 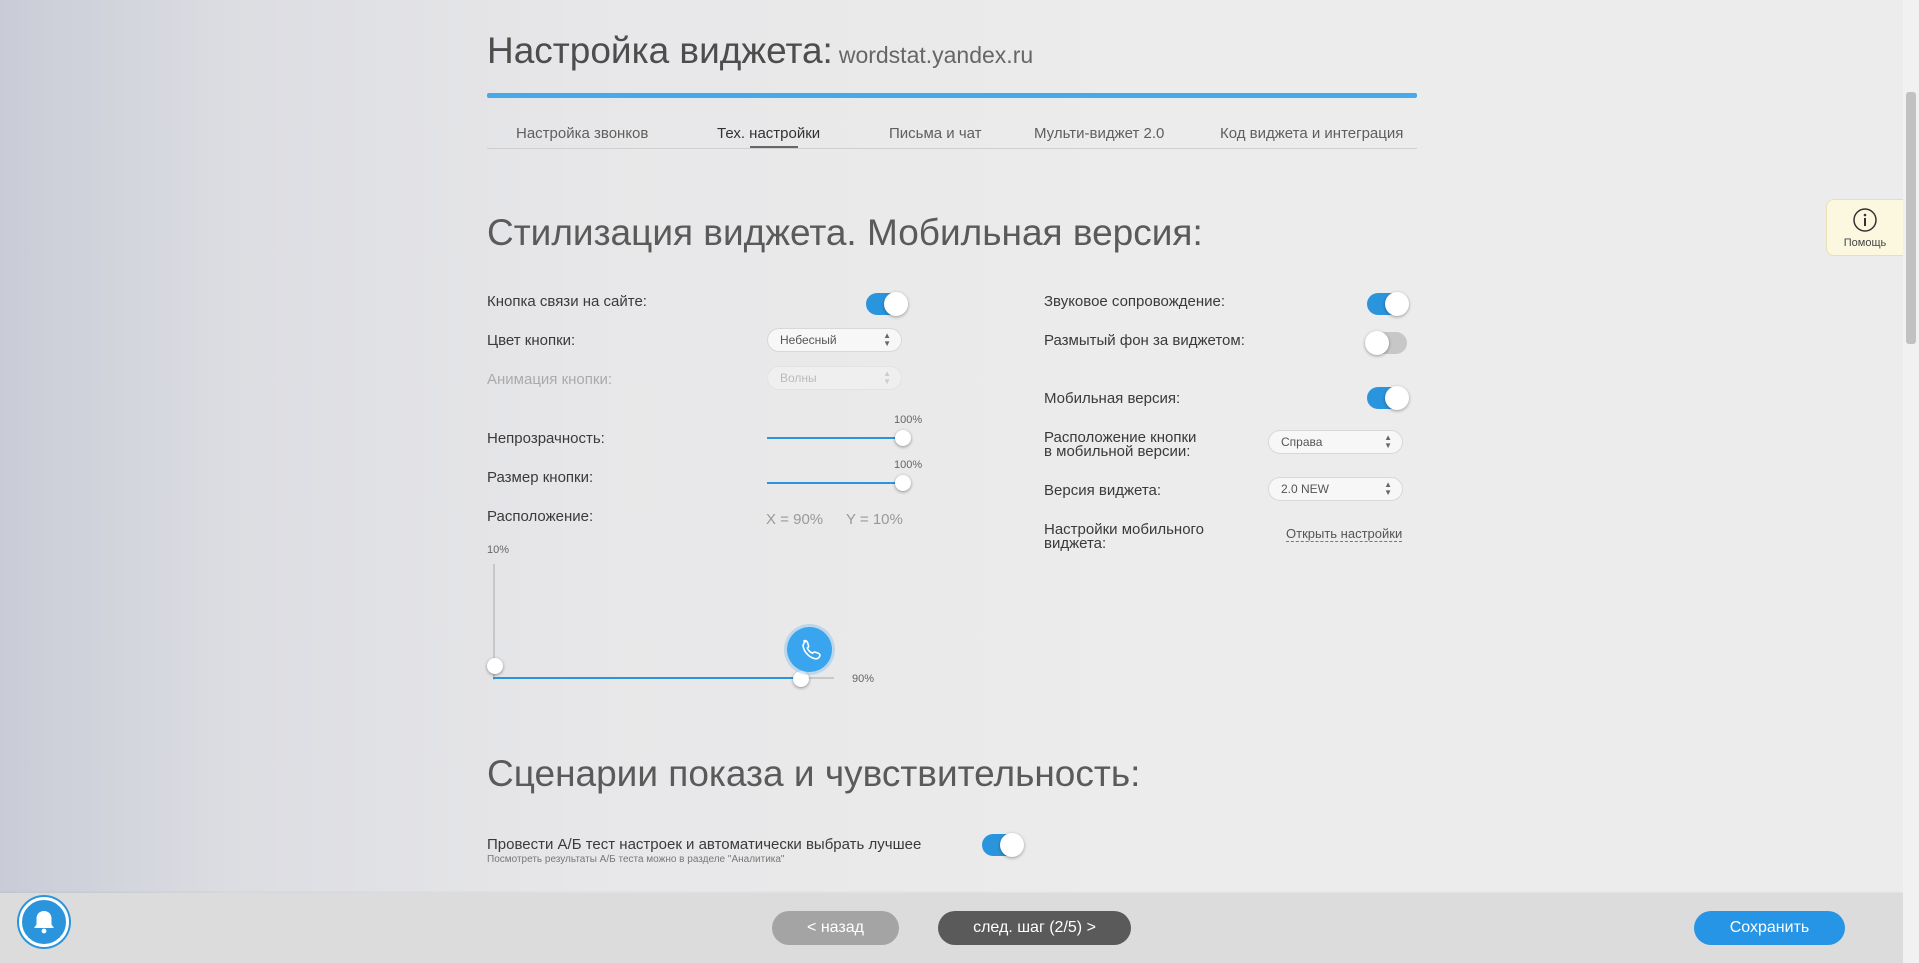 I want to click on phone-icon, so click(x=811, y=649).